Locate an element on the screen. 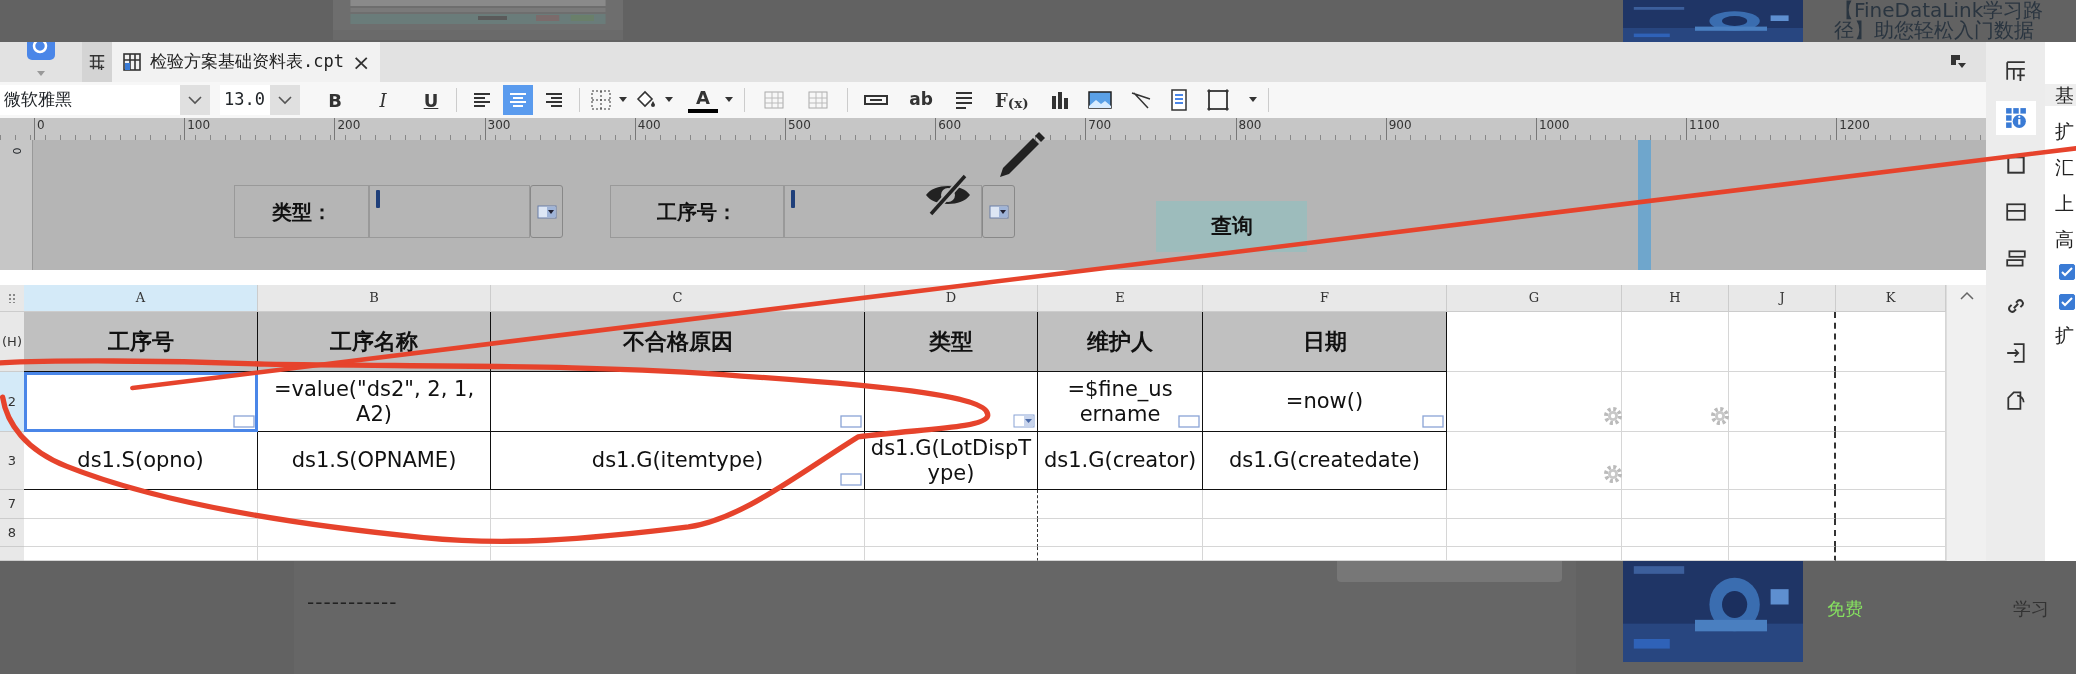  cell-text: ds1.S(OPNAME) is located at coordinates (374, 460).